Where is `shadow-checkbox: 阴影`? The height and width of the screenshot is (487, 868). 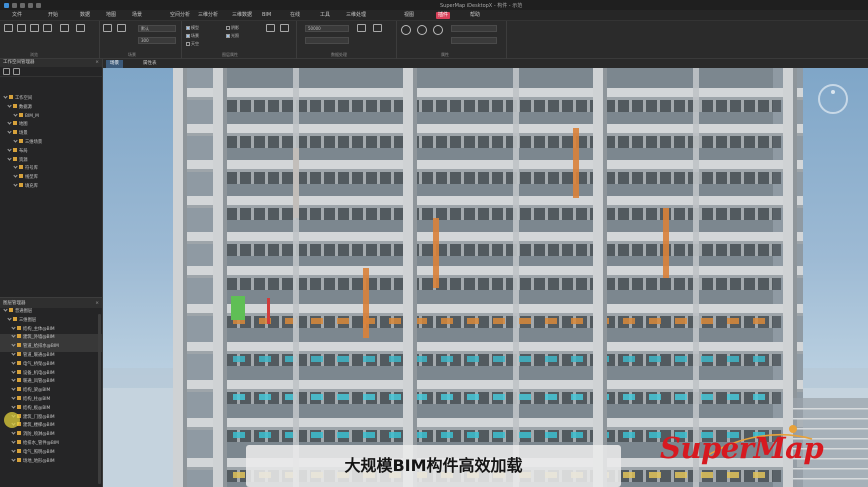
shadow-checkbox: 阴影 is located at coordinates (232, 28).